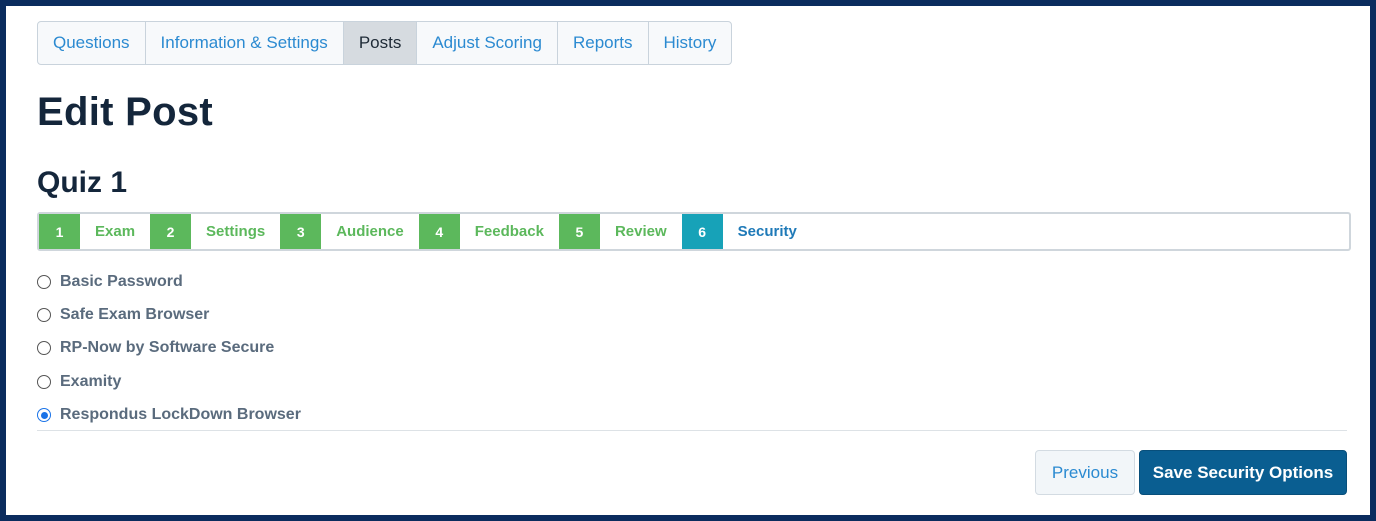 Image resolution: width=1376 pixels, height=521 pixels. Describe the element at coordinates (180, 415) in the screenshot. I see `option-label: Respondus LockDown Browser` at that location.